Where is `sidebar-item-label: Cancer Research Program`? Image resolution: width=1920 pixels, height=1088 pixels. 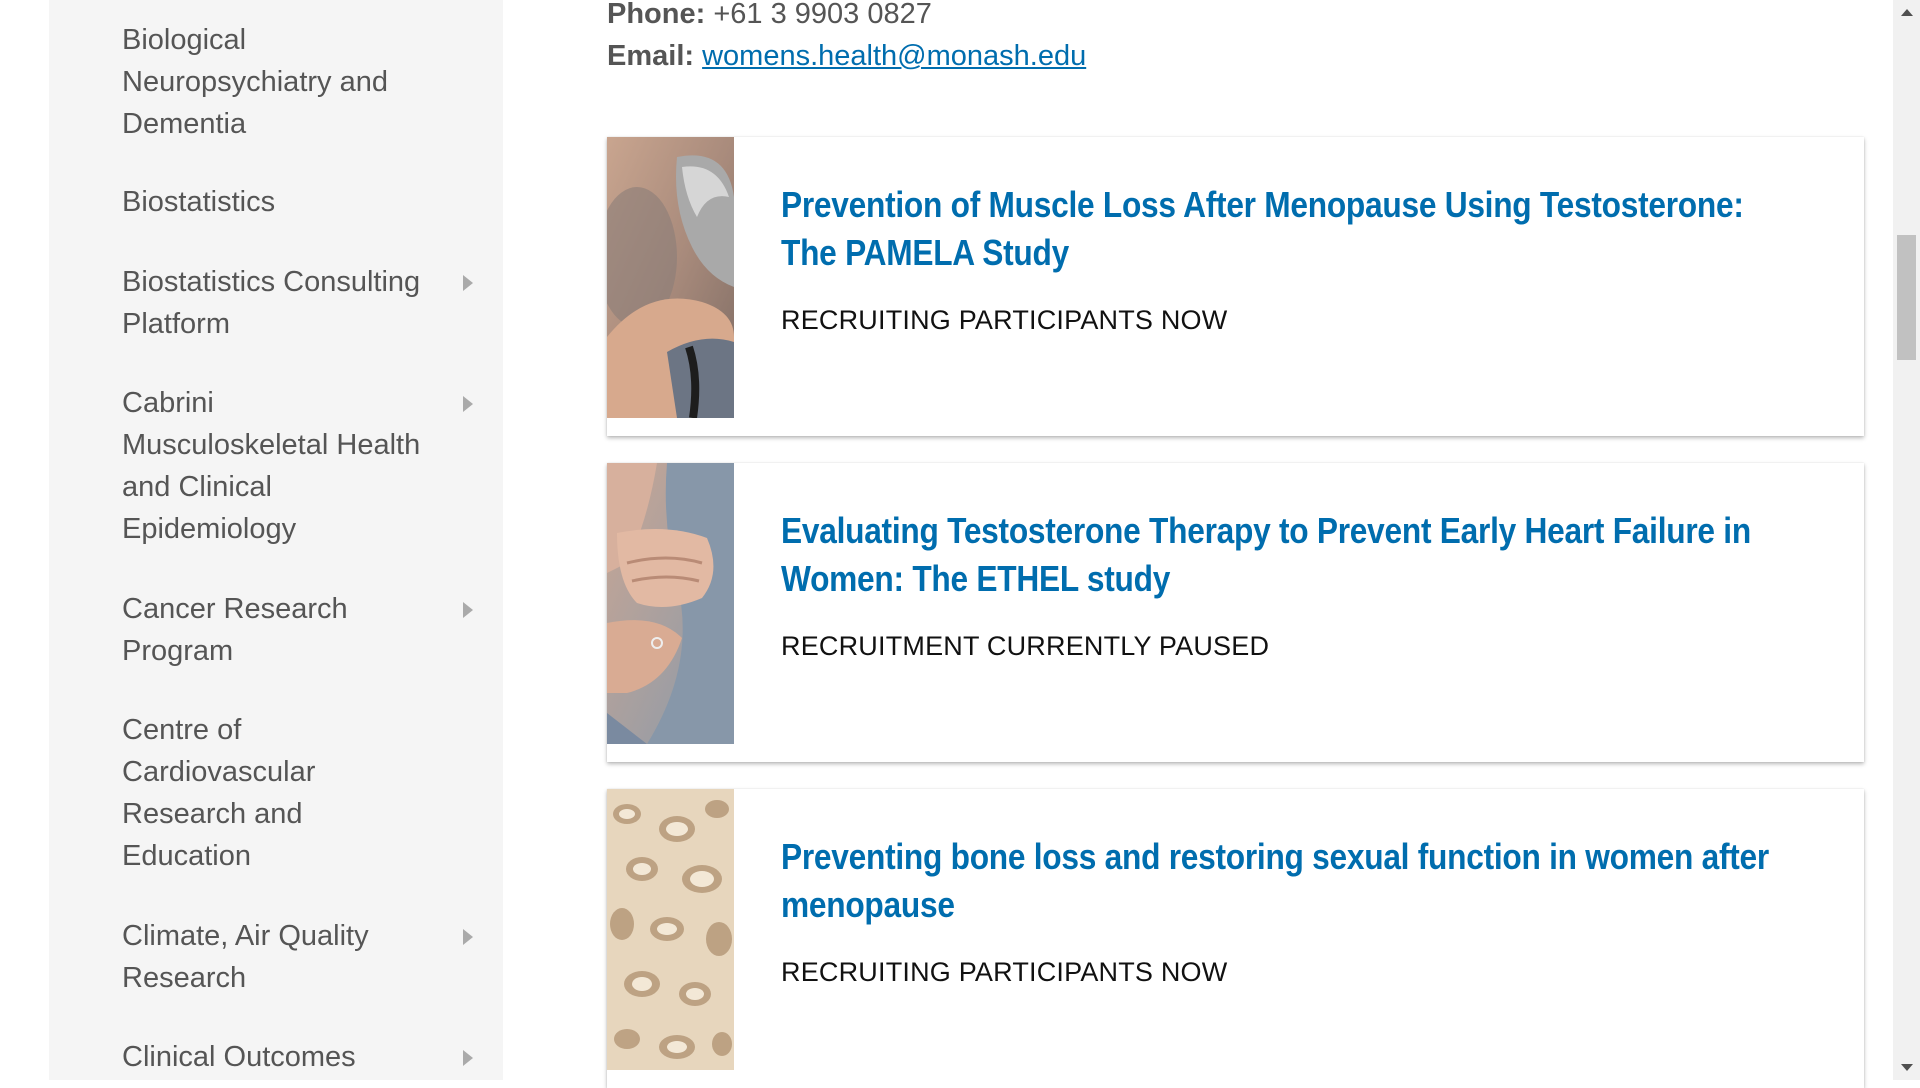 sidebar-item-label: Cancer Research Program is located at coordinates (272, 630).